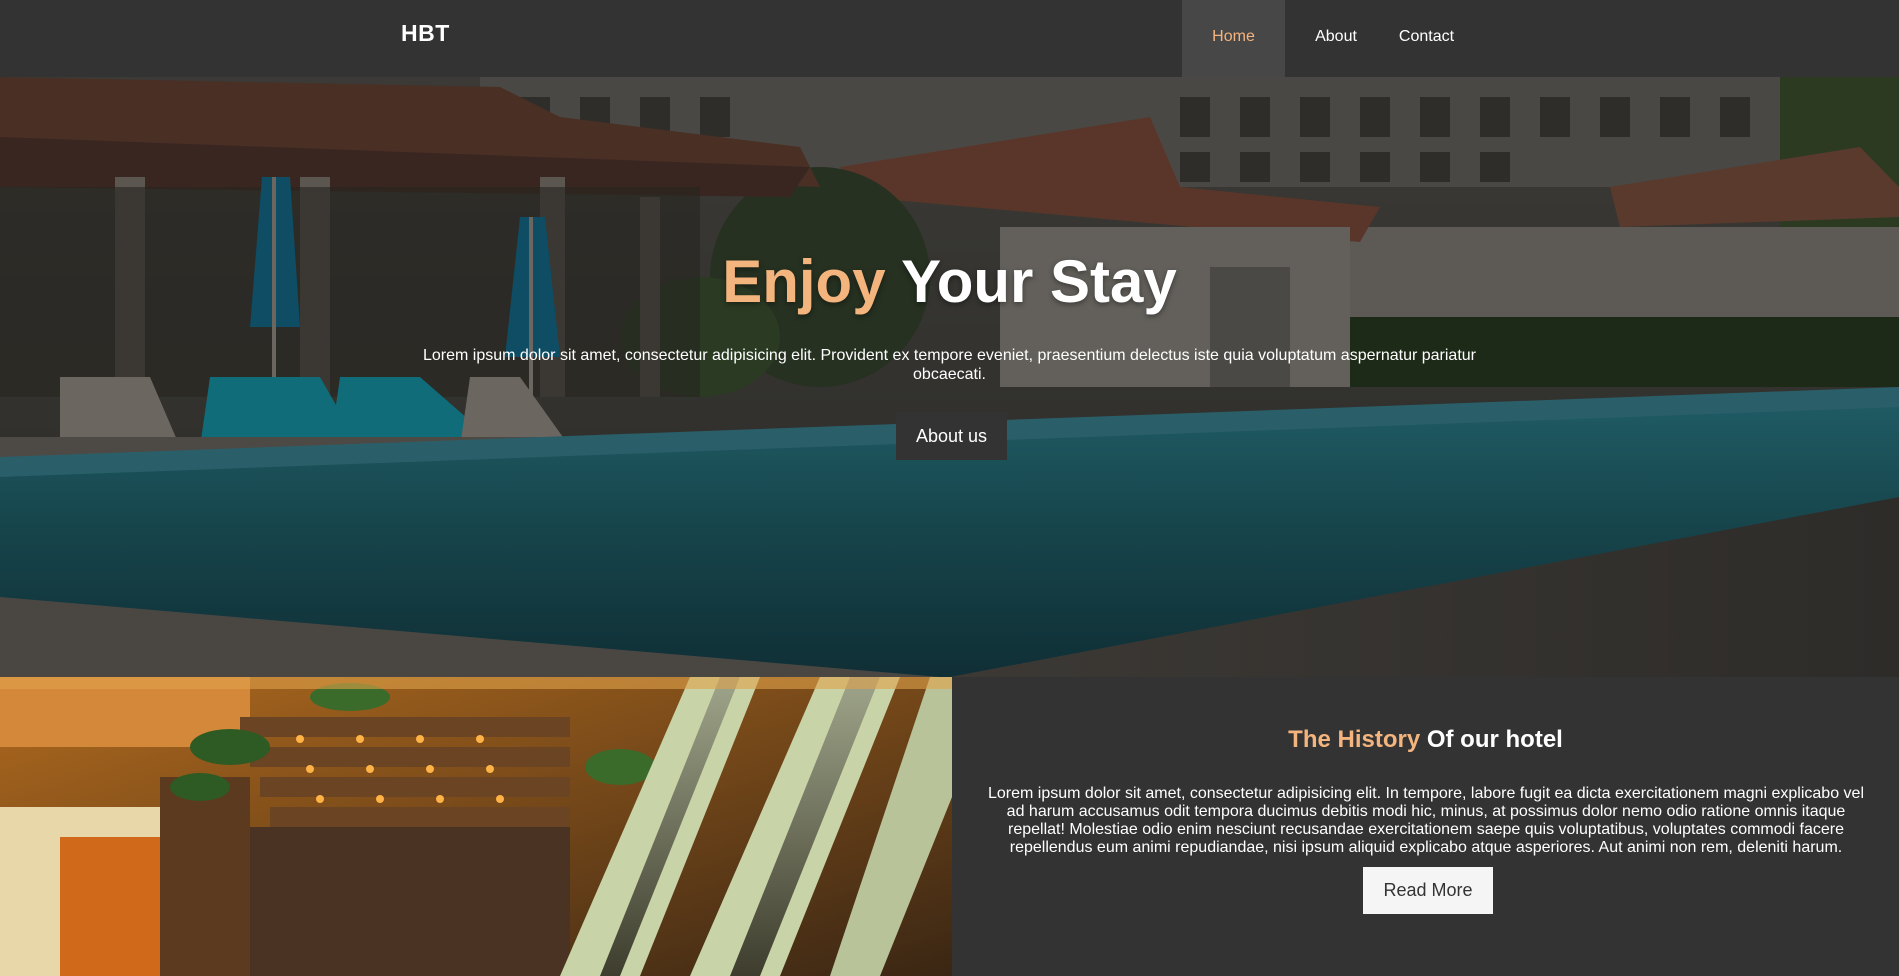  I want to click on about-us-button: About us, so click(951, 436).